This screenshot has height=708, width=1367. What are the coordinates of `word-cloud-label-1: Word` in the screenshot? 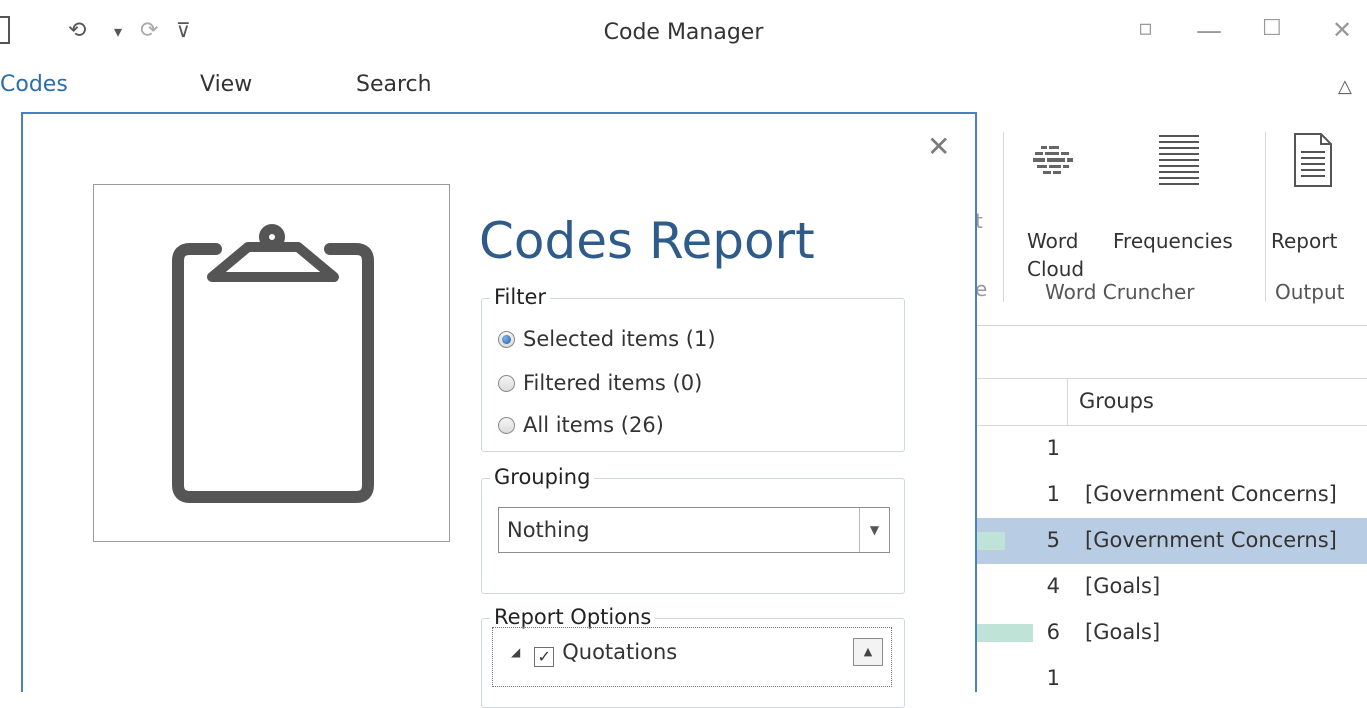 It's located at (1053, 241).